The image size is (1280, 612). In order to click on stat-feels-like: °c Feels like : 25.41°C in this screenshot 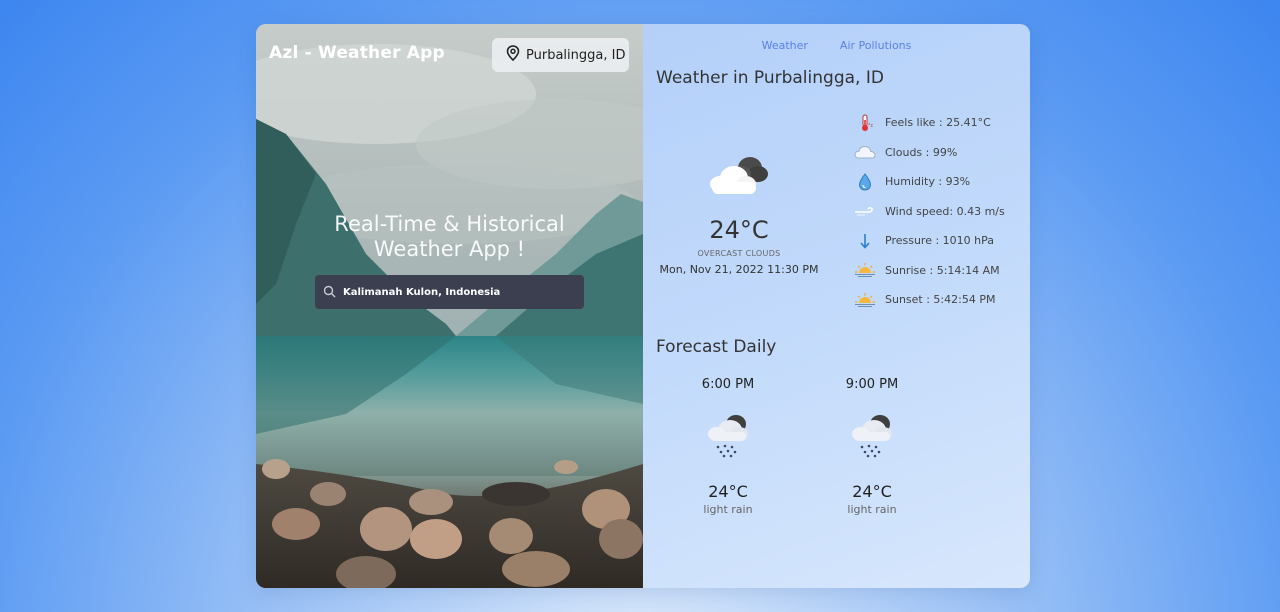, I will do `click(929, 123)`.